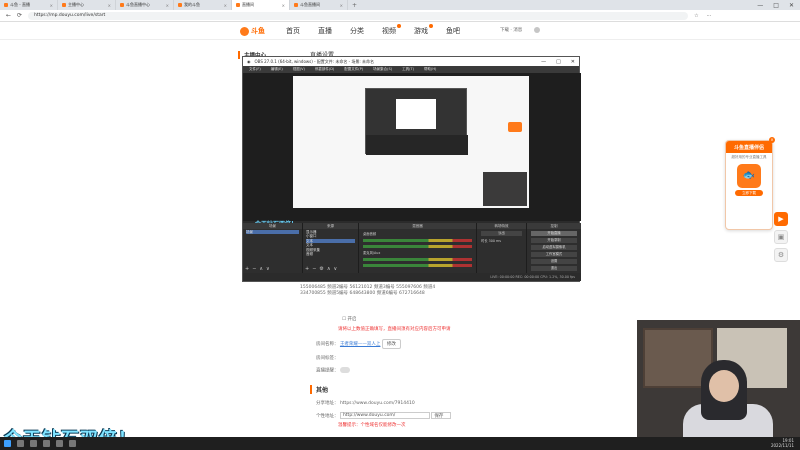 This screenshot has height=450, width=800. I want to click on browser-tab: 斗鱼直播中心 ×, so click(145, 5).